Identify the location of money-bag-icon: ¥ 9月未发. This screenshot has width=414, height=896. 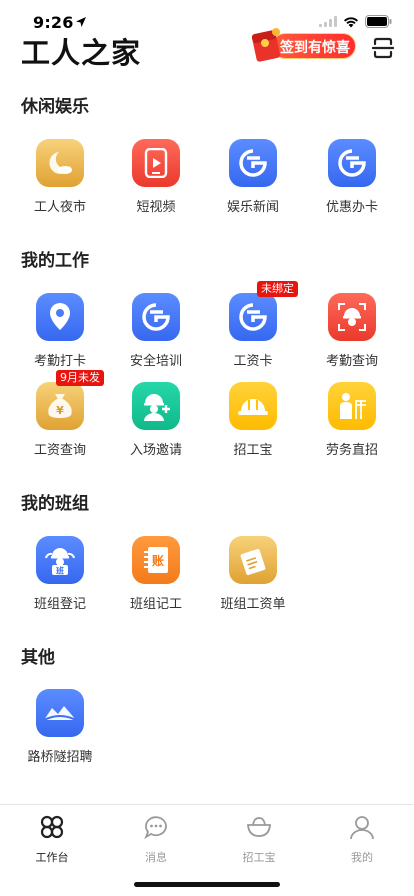
(70, 400).